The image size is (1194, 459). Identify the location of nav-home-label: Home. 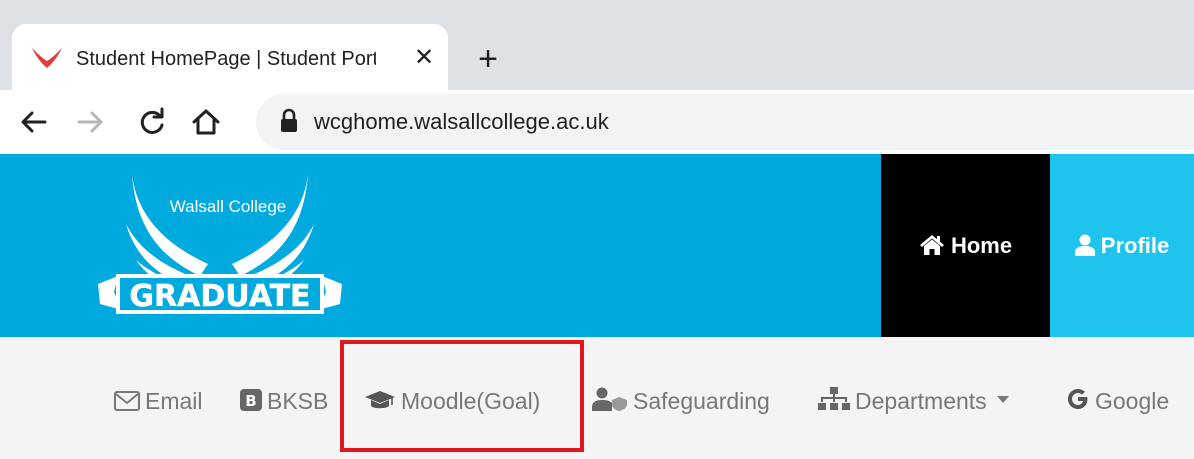
(981, 245).